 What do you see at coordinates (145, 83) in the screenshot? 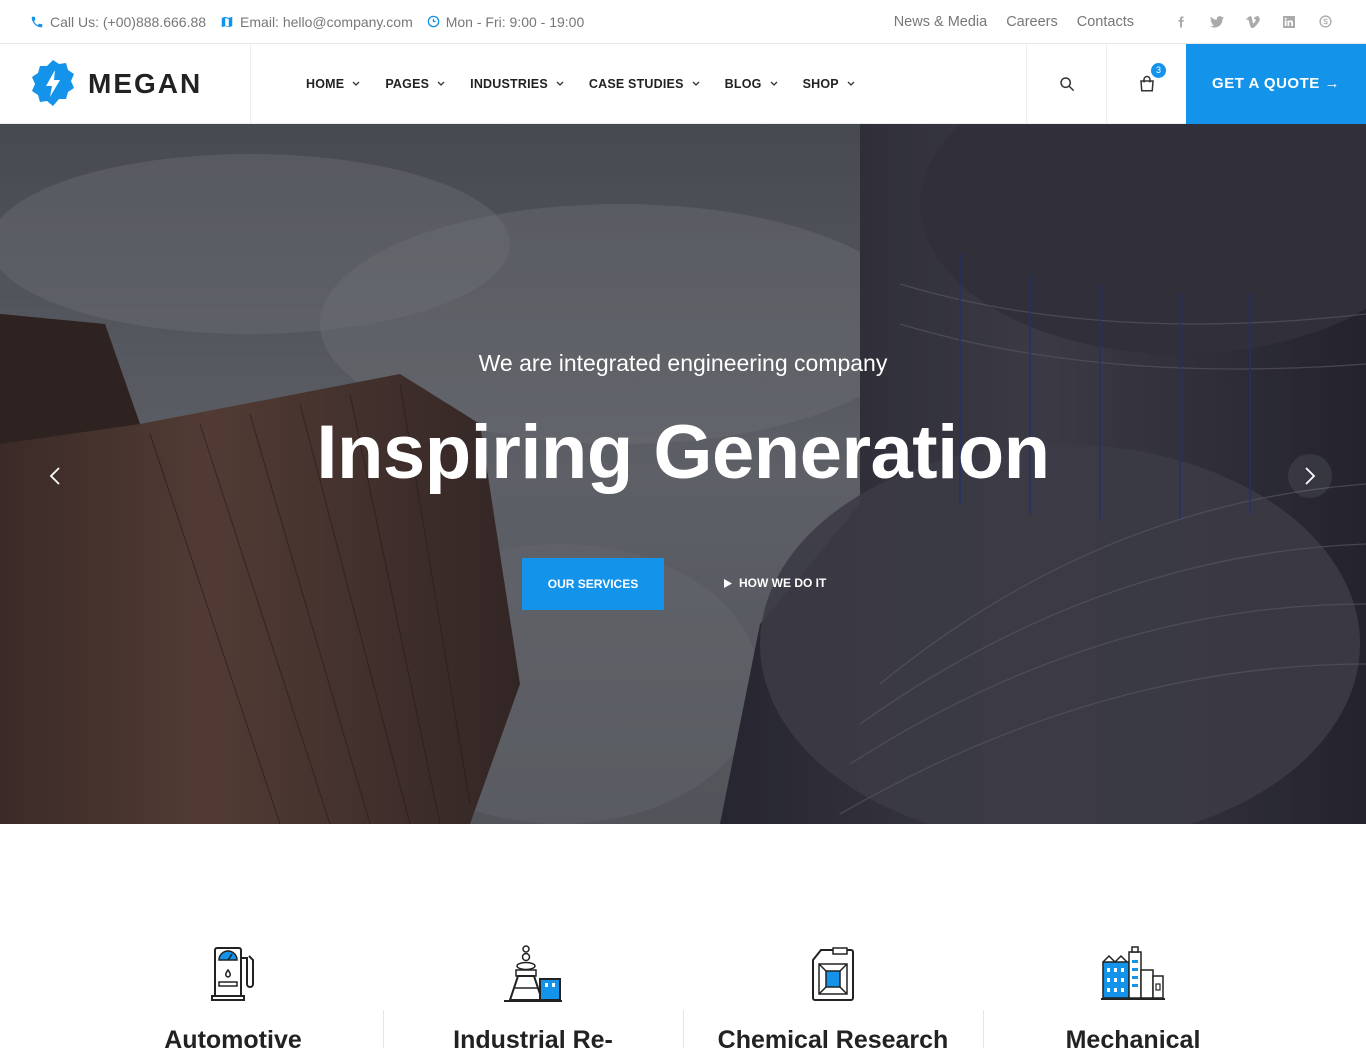
I see `logo-text: MEGAN` at bounding box center [145, 83].